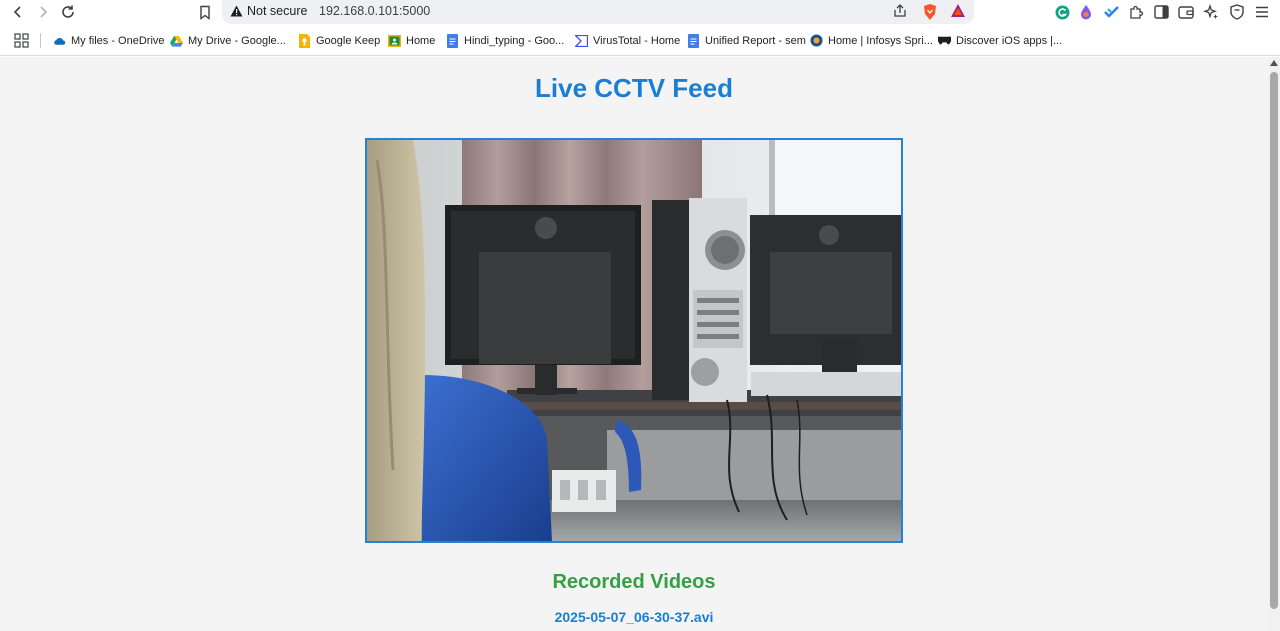 Image resolution: width=1280 pixels, height=631 pixels. I want to click on sidebar-toggle-icon, so click(1161, 12).